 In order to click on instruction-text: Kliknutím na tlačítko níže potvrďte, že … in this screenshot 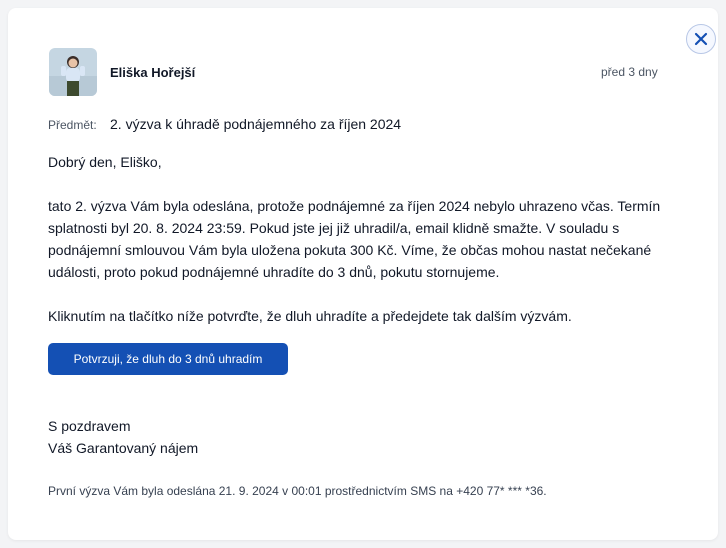, I will do `click(310, 316)`.